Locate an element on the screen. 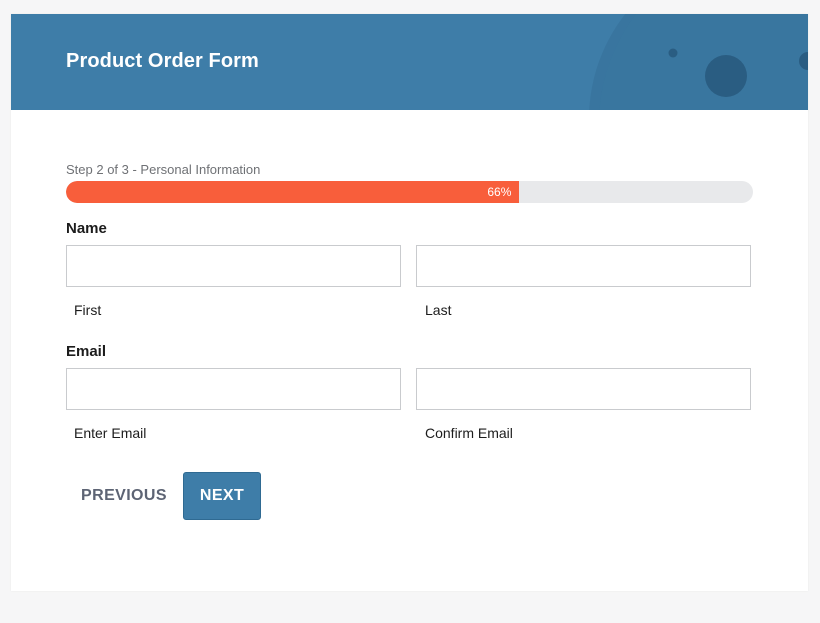 The width and height of the screenshot is (820, 623). last-name-sublabel: Last is located at coordinates (438, 310).